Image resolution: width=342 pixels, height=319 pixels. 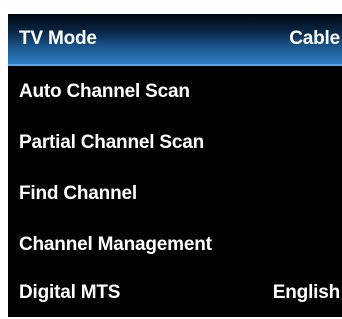 I want to click on menu-item-label: Auto Channel Scan, so click(x=104, y=91).